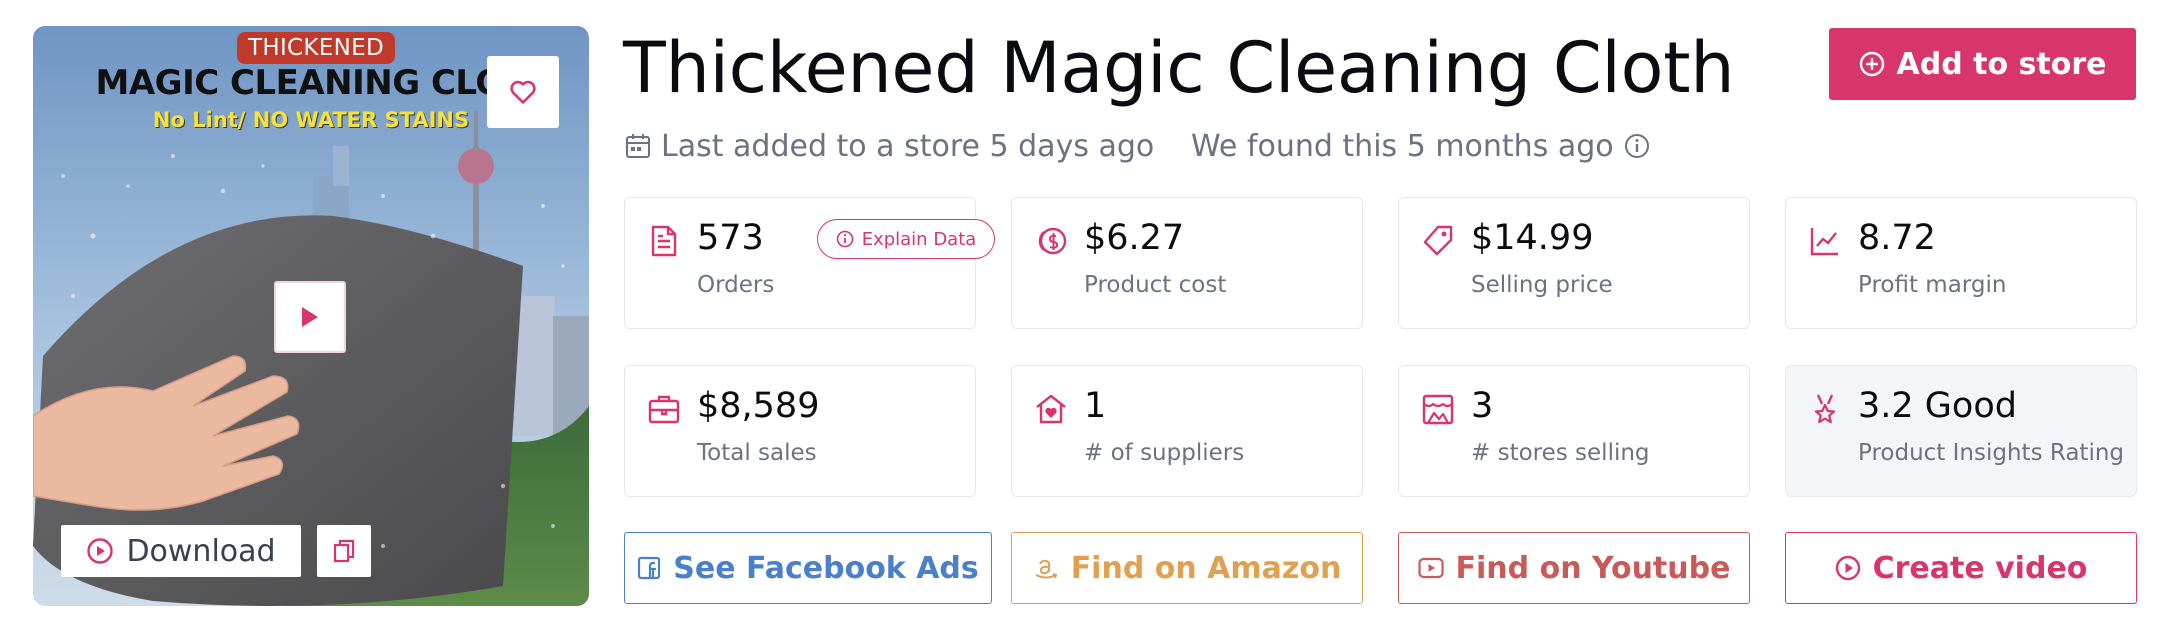 This screenshot has width=2168, height=626. I want to click on stat-label: Total sales, so click(757, 453).